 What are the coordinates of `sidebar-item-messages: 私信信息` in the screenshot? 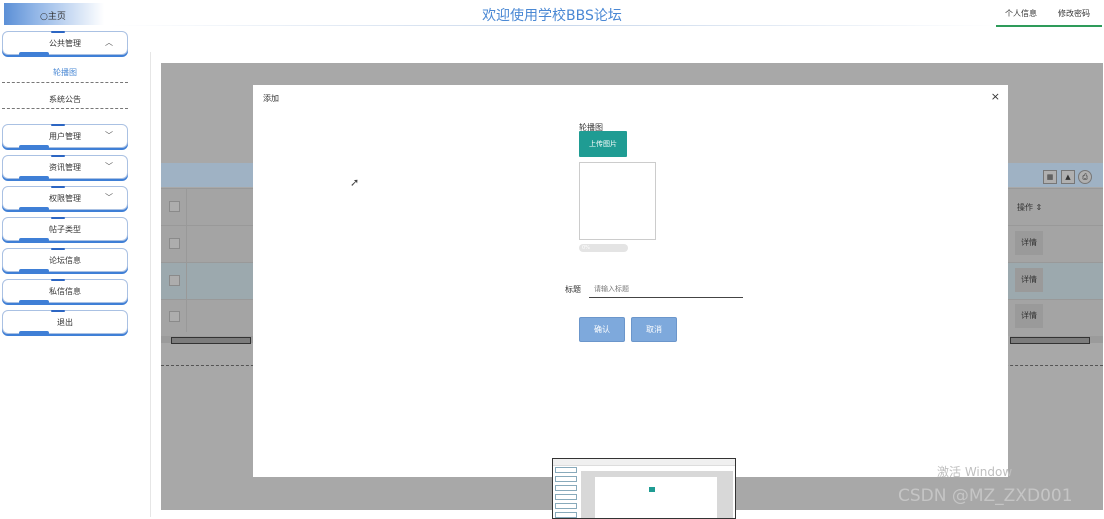 It's located at (65, 291).